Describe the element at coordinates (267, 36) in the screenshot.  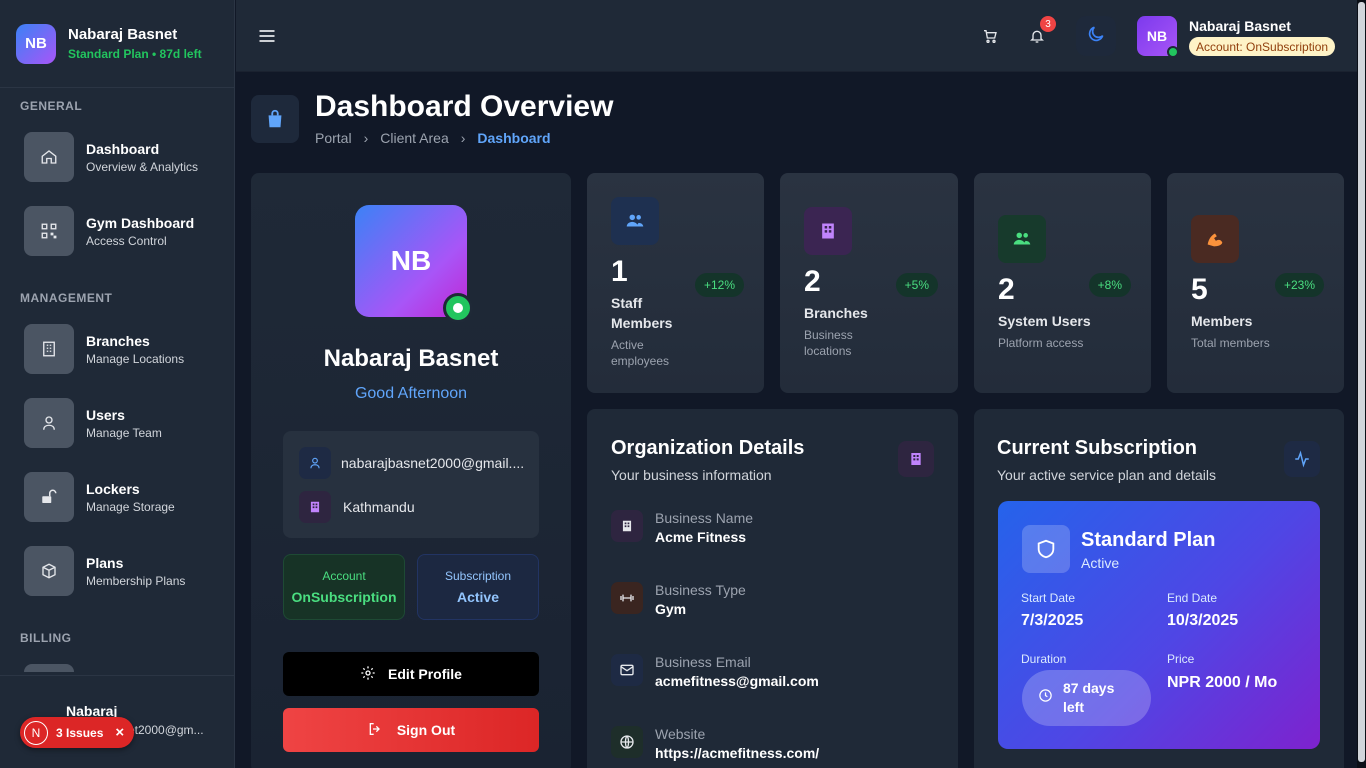
I see `hamburger-menu-icon` at that location.